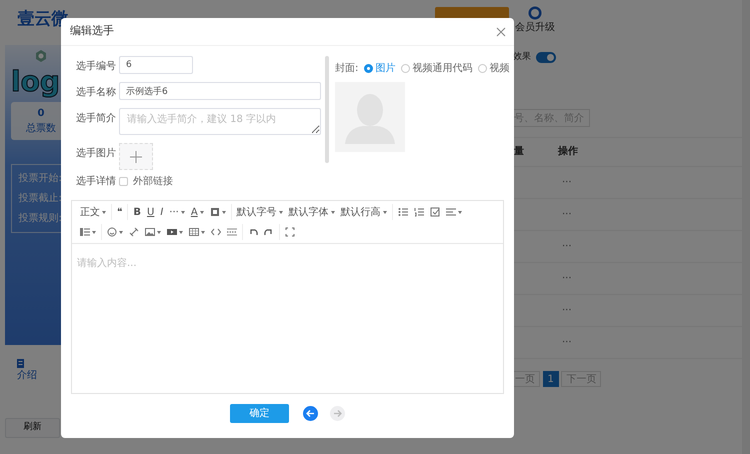 This screenshot has height=454, width=750. Describe the element at coordinates (385, 69) in the screenshot. I see `radio-label: 图片` at that location.